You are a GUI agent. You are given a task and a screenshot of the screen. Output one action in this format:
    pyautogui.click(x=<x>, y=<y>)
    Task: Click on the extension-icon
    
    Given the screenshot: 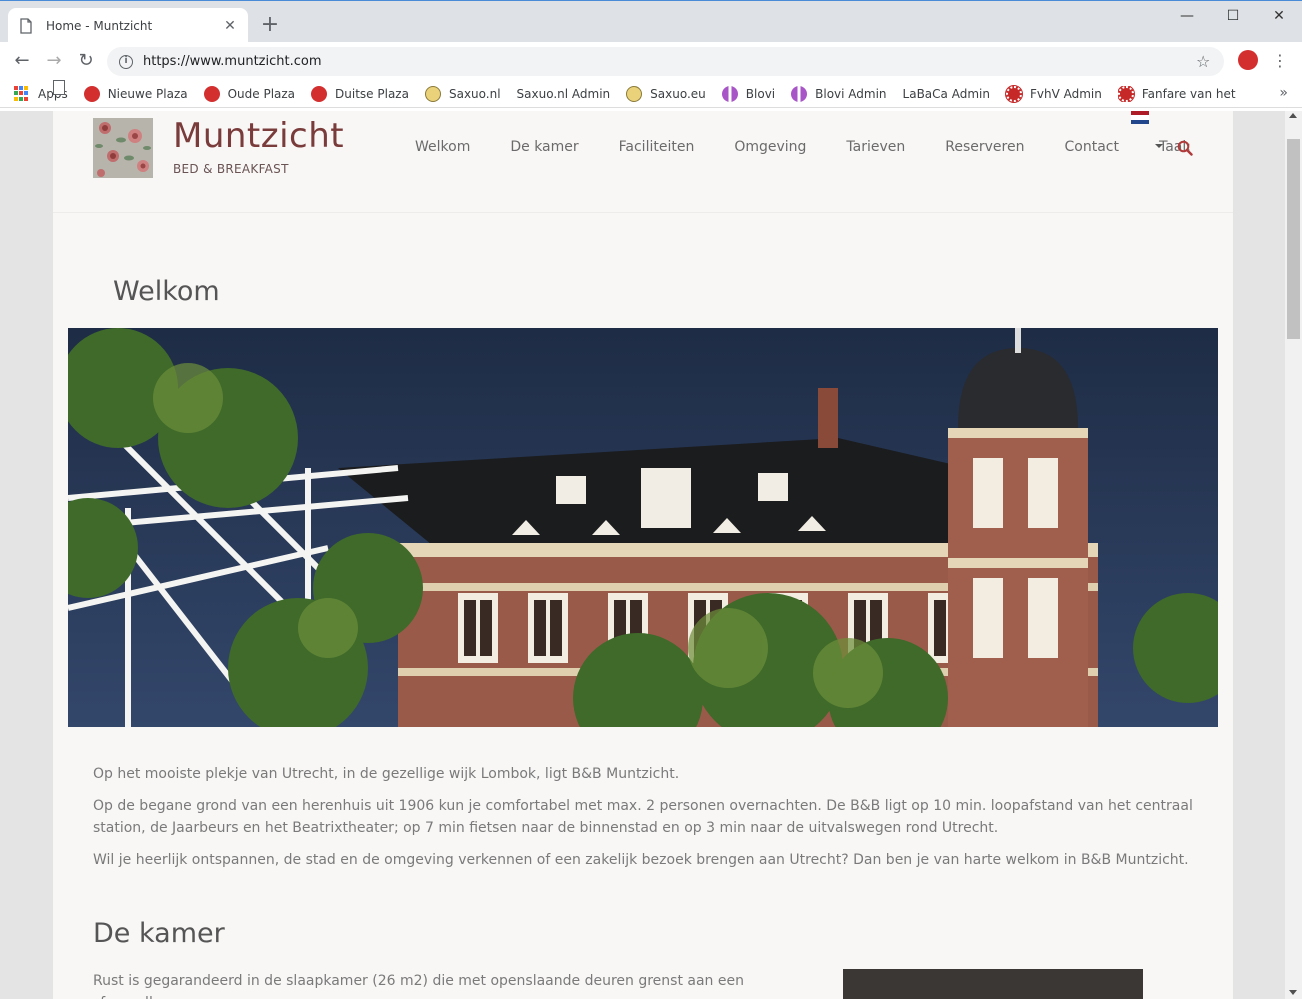 What is the action you would take?
    pyautogui.click(x=1248, y=60)
    